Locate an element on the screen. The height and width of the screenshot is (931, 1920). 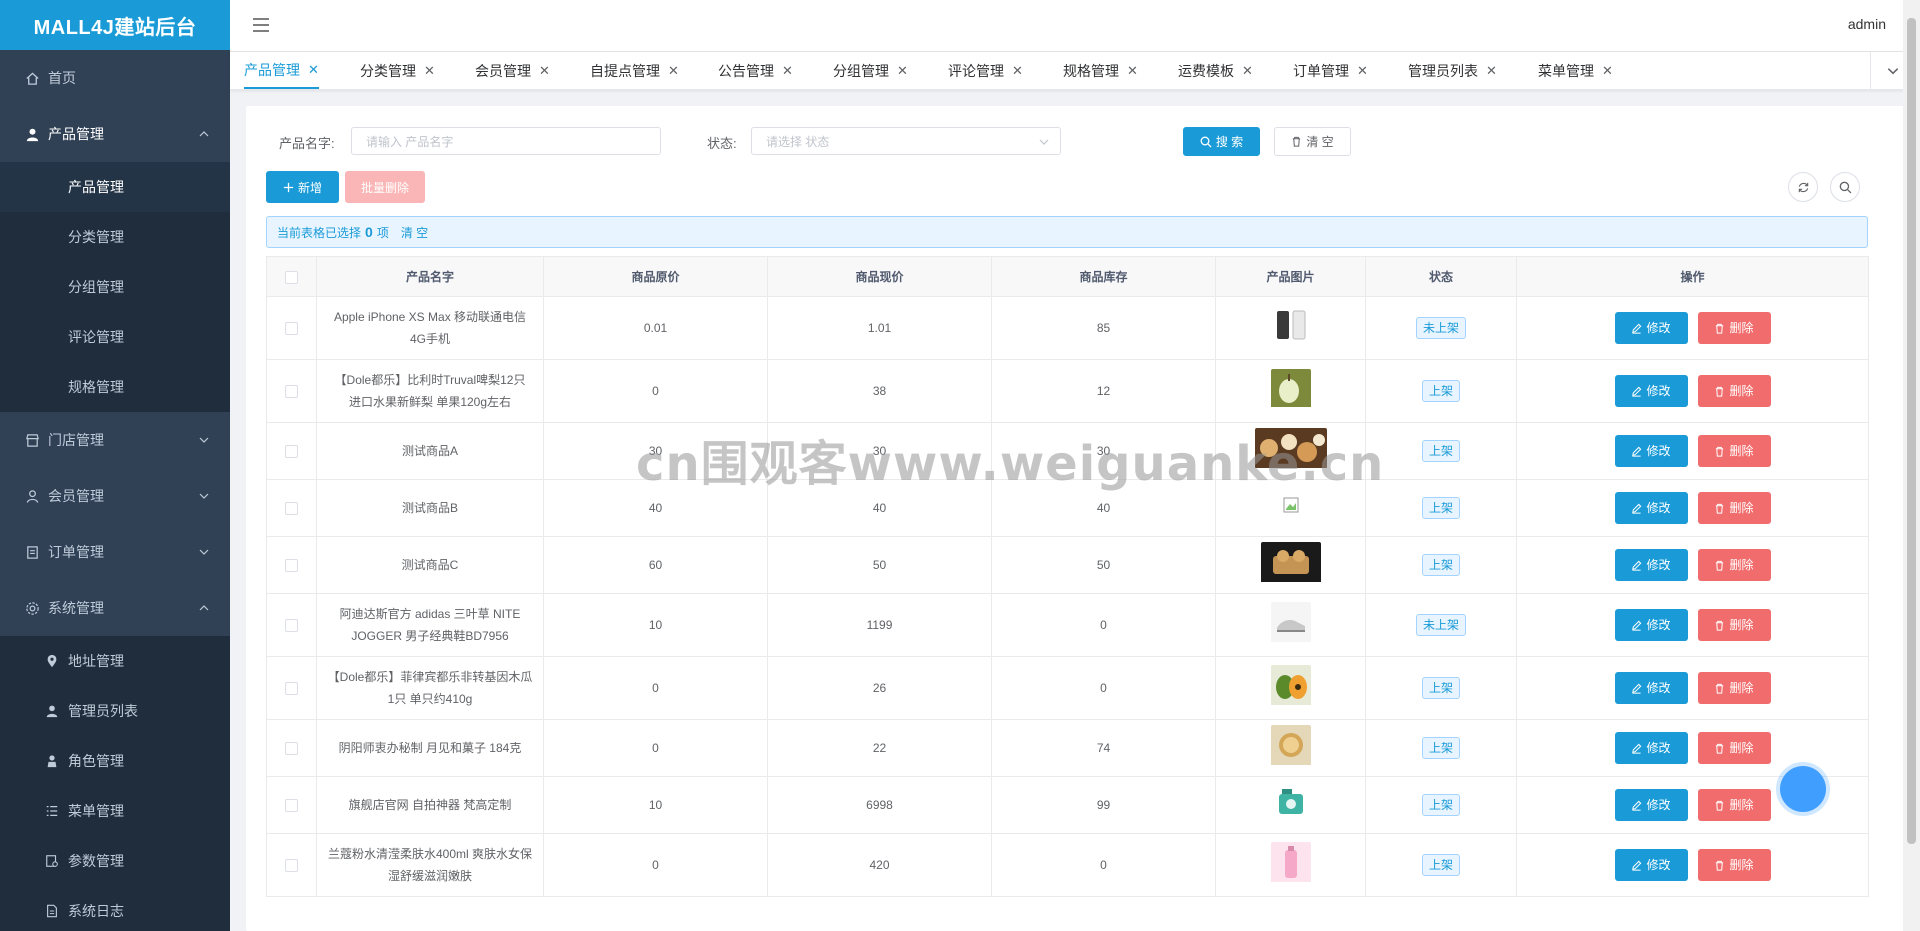
tab-member: 会员管理 ✕ is located at coordinates (512, 70).